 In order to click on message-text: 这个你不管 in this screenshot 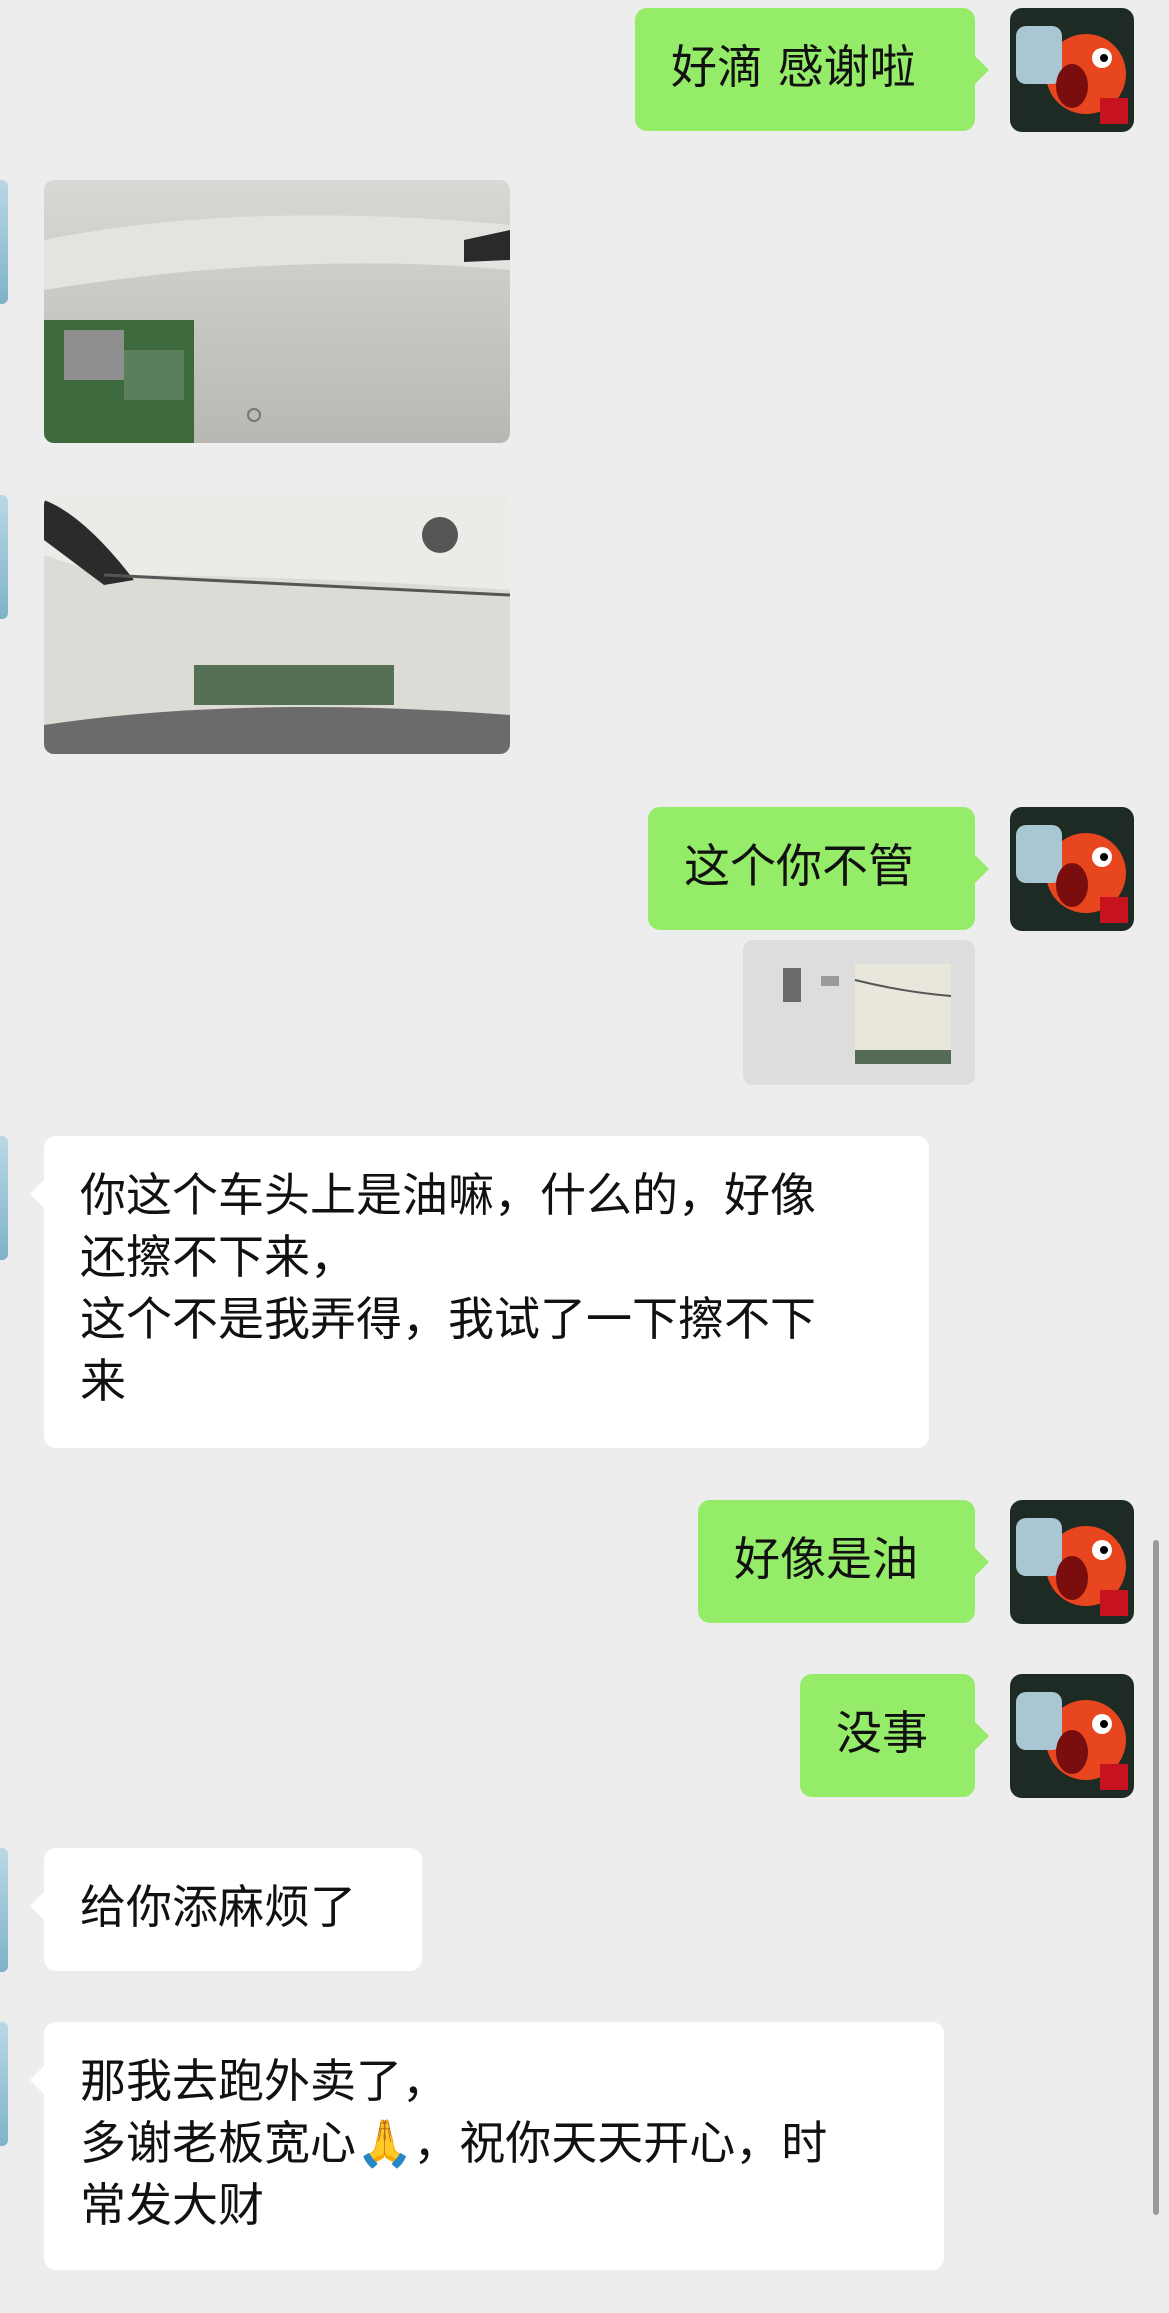, I will do `click(799, 866)`.